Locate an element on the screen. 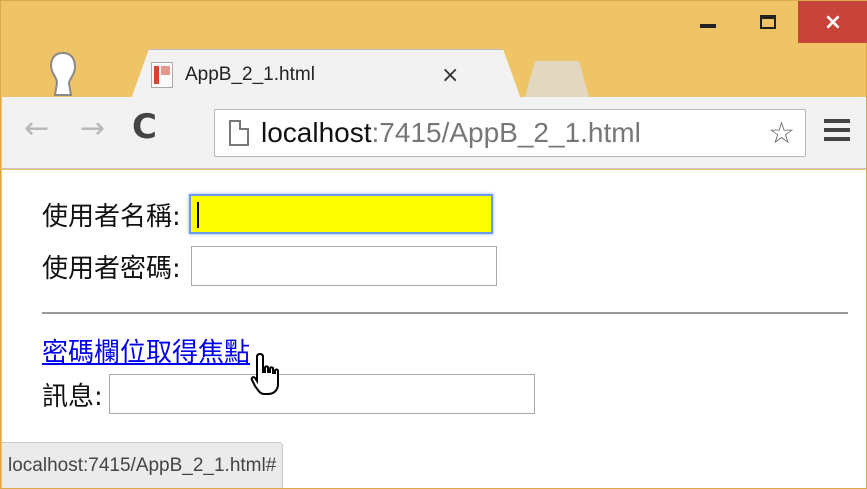  window-controls: × is located at coordinates (772, 23).